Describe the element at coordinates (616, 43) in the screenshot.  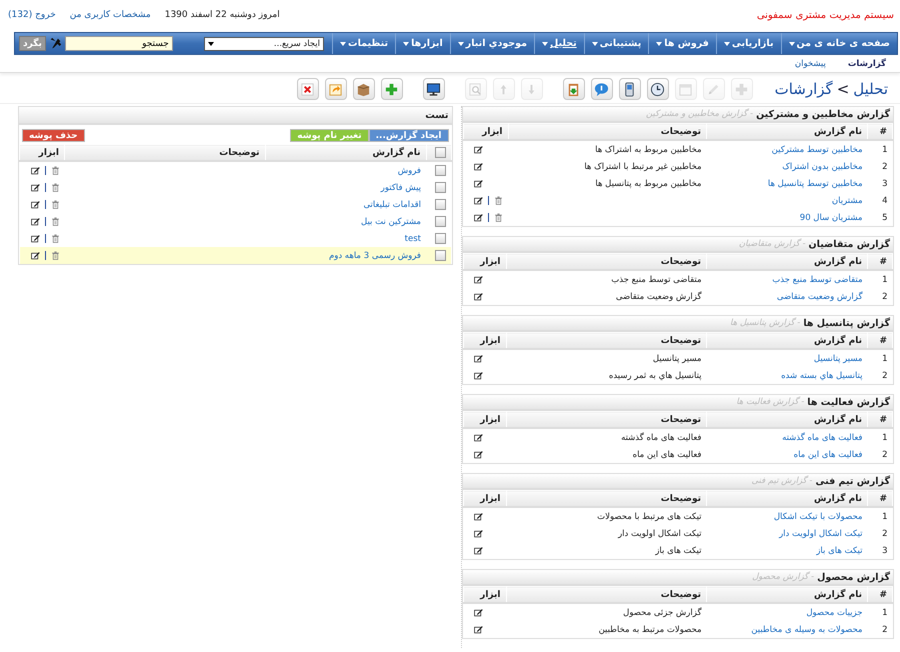
I see `nav-menu: پشتیبانی` at that location.